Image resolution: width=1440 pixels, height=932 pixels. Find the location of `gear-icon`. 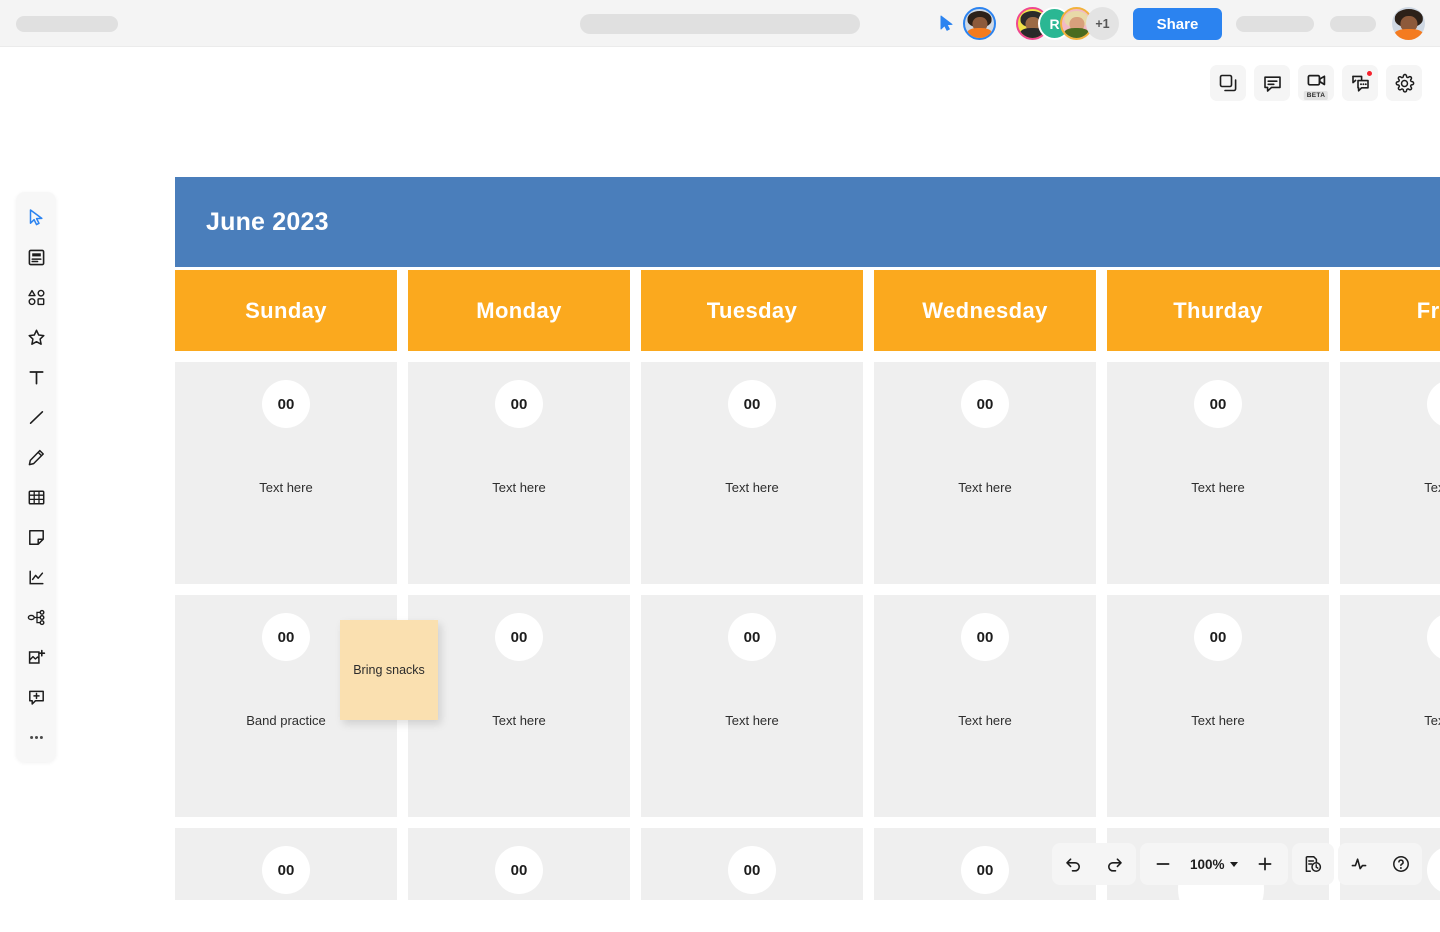

gear-icon is located at coordinates (1404, 83).